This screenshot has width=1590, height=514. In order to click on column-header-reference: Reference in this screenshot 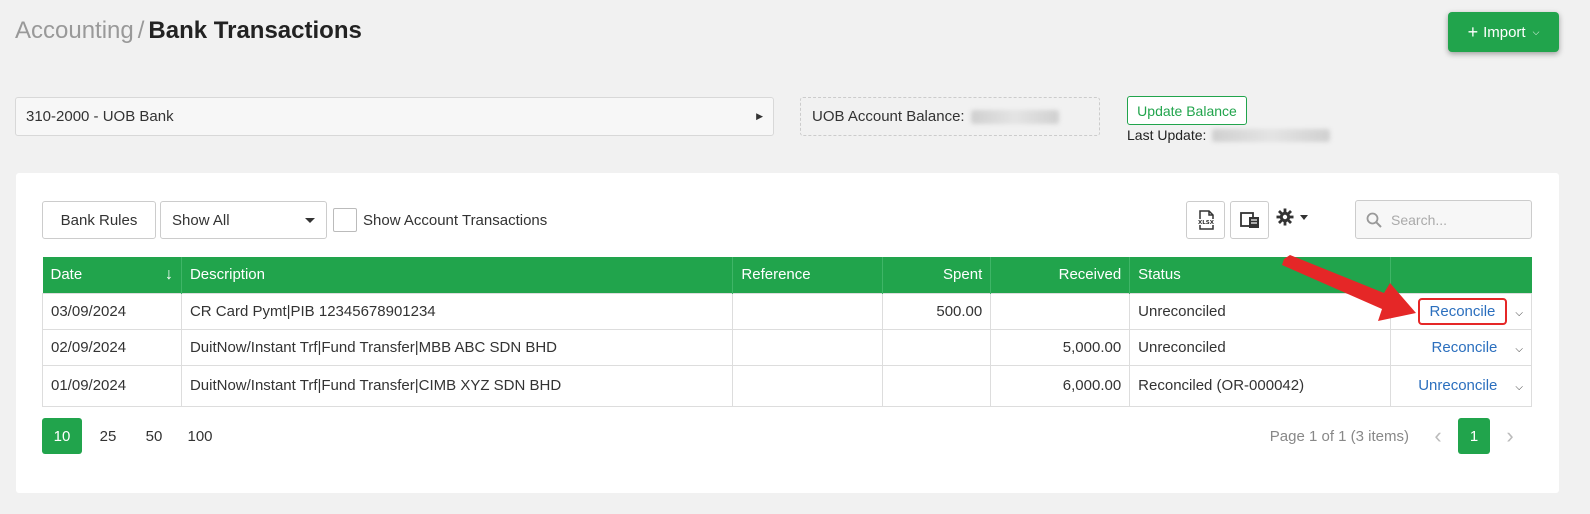, I will do `click(808, 275)`.